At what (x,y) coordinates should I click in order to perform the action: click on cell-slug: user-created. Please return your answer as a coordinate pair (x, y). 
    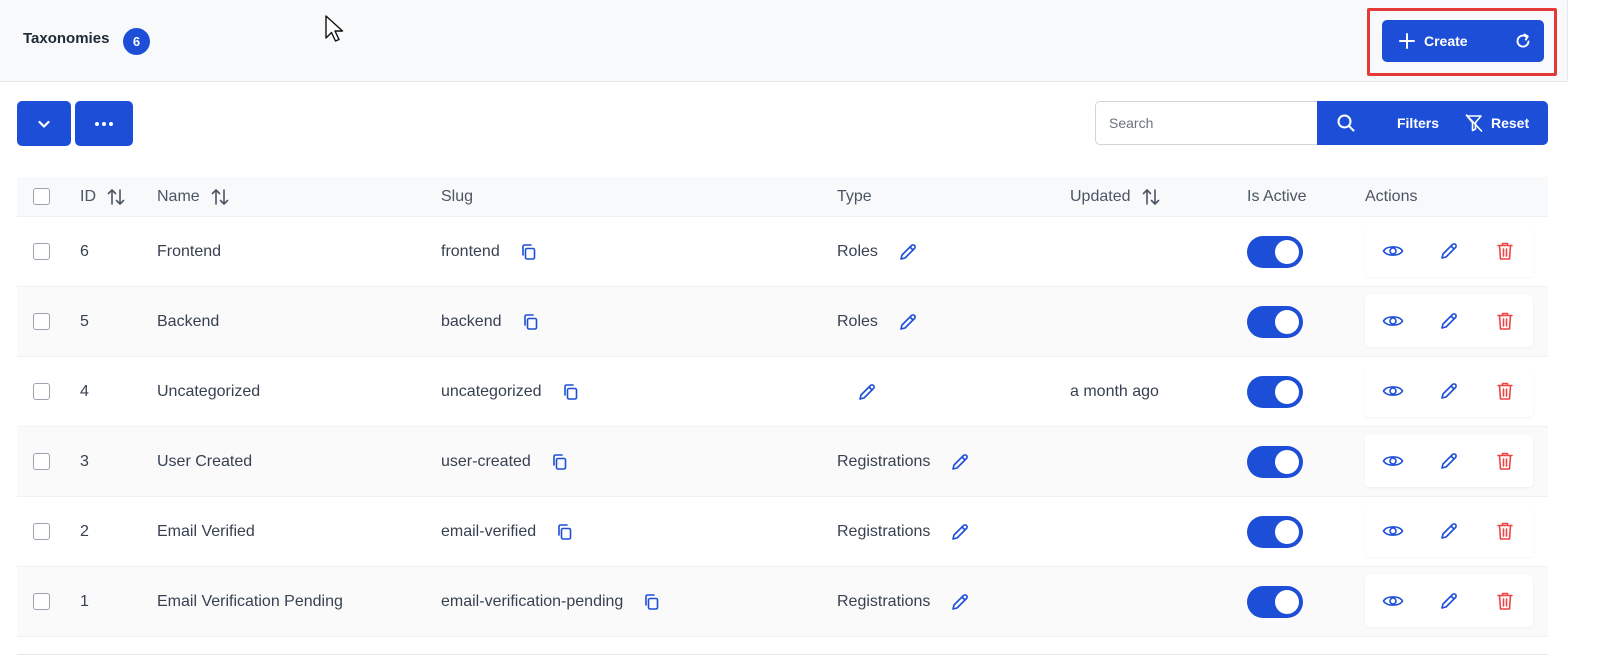
    Looking at the image, I should click on (505, 461).